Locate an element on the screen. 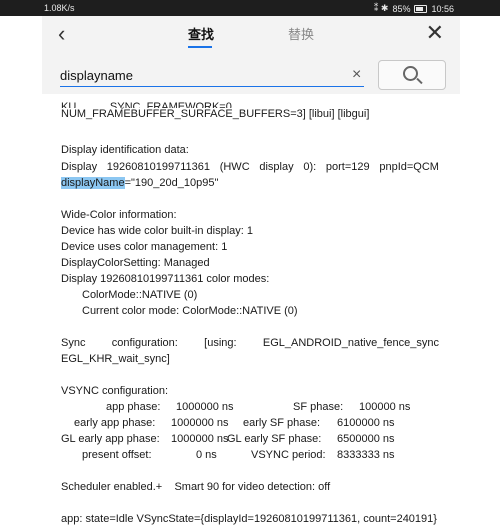  doc-line: VSYNC configuration: is located at coordinates (114, 391).